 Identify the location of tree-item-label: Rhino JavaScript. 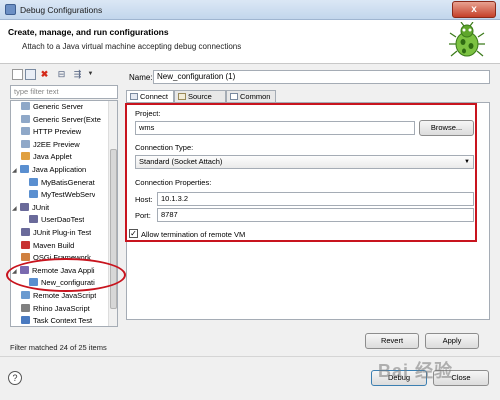
(61, 308).